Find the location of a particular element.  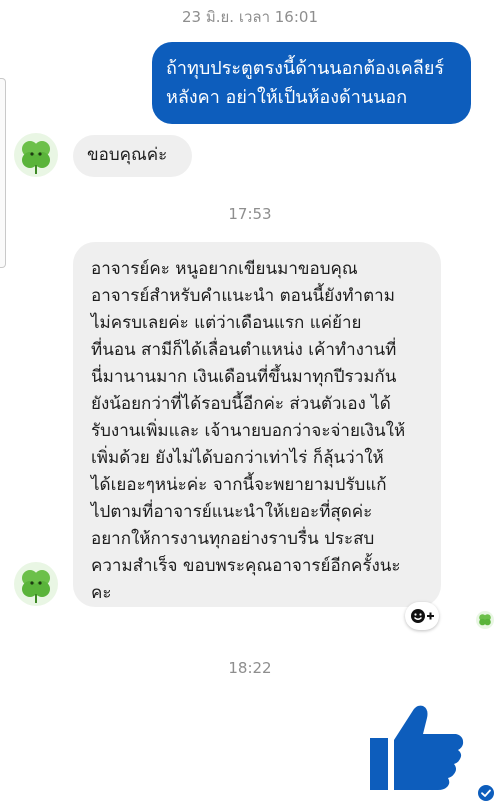

message-line: ได้เยอะๆหน่ะค่ะ จากนี้จะพยายามปรับแก้ is located at coordinates (239, 485).